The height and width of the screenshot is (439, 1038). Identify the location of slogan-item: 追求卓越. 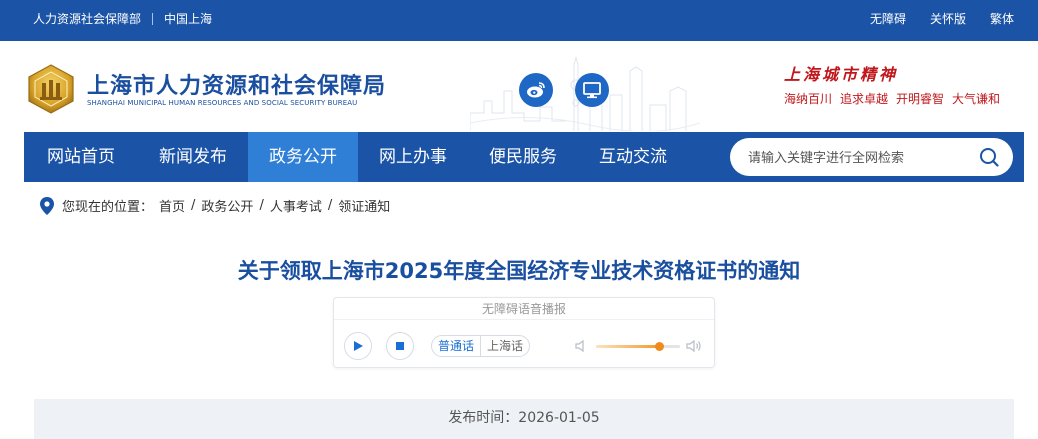
(864, 99).